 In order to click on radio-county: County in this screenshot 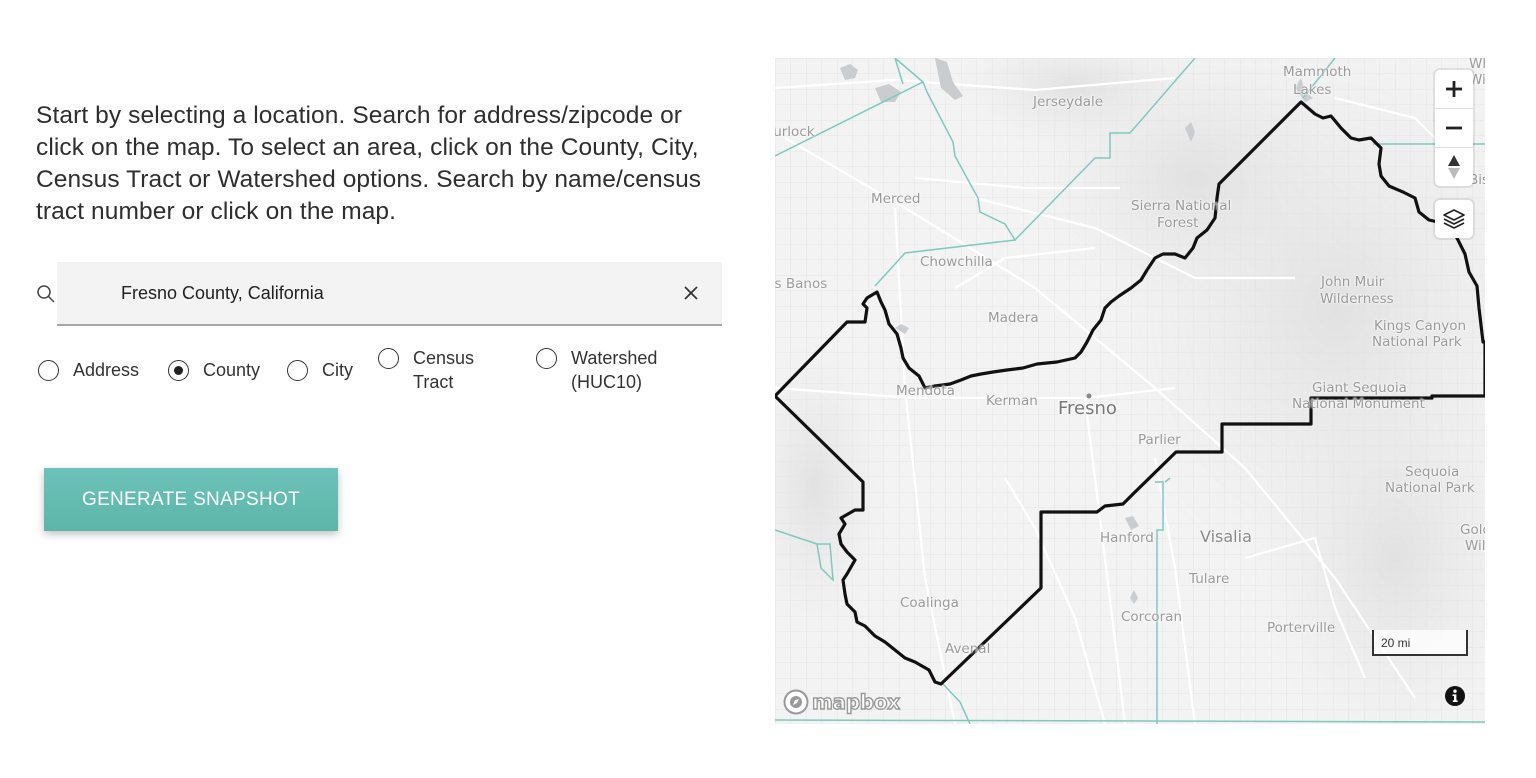, I will do `click(214, 370)`.